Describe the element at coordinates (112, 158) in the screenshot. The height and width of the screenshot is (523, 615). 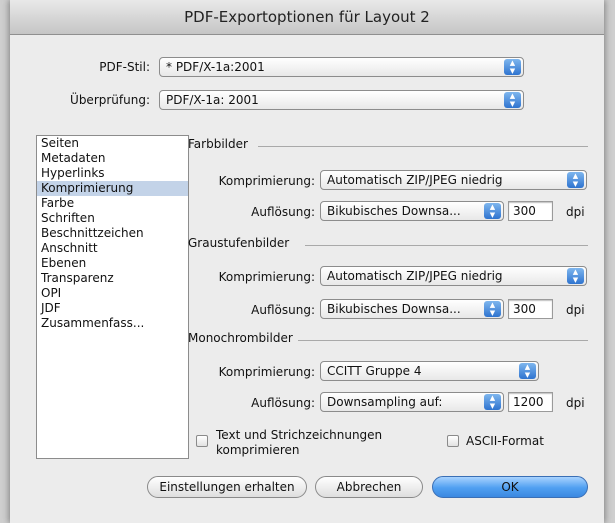
I see `sidebar-item-metadaten: Metadaten` at that location.